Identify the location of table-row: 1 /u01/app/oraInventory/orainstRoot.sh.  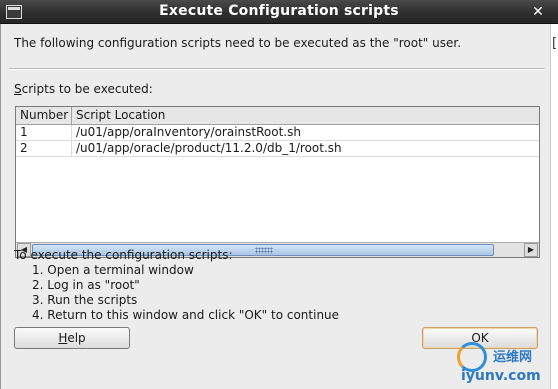
(277, 133).